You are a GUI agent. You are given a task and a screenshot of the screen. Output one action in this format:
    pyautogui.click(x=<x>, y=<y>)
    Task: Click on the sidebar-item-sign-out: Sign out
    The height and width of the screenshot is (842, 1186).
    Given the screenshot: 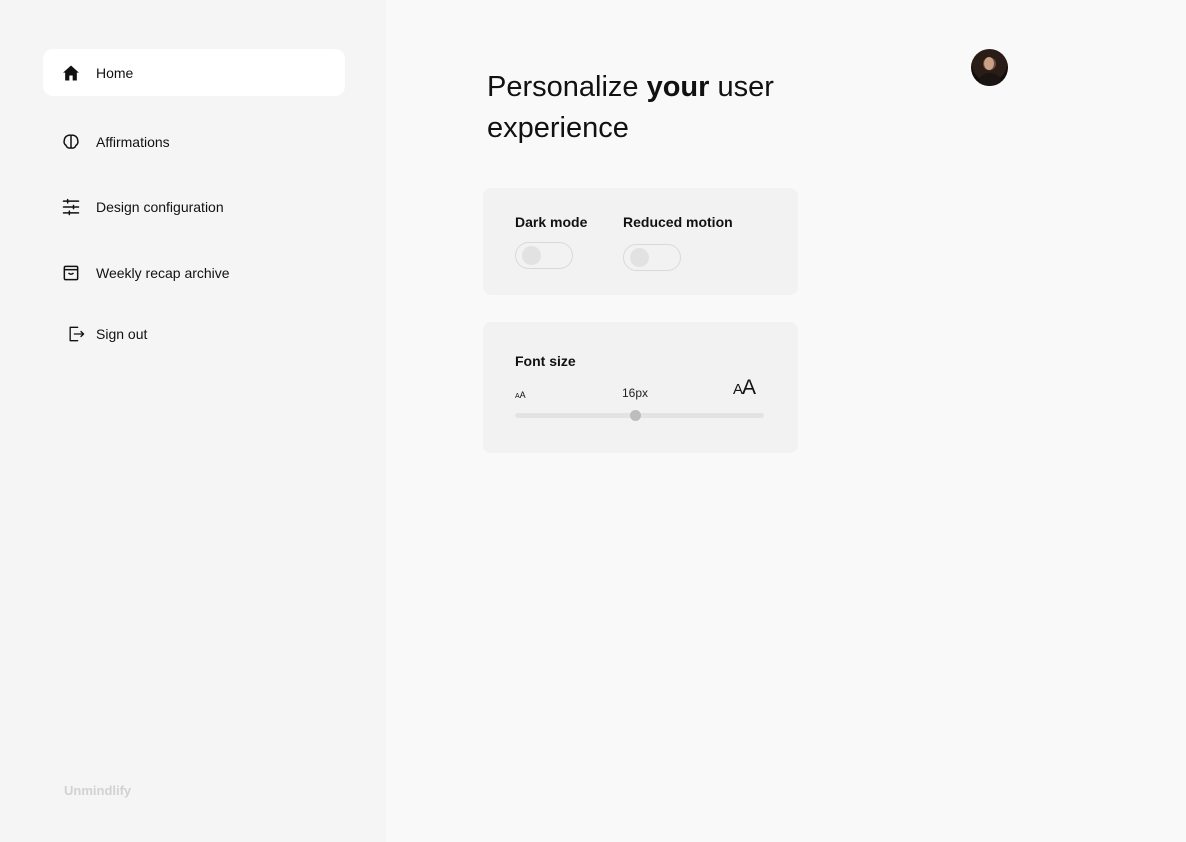 What is the action you would take?
    pyautogui.click(x=194, y=333)
    